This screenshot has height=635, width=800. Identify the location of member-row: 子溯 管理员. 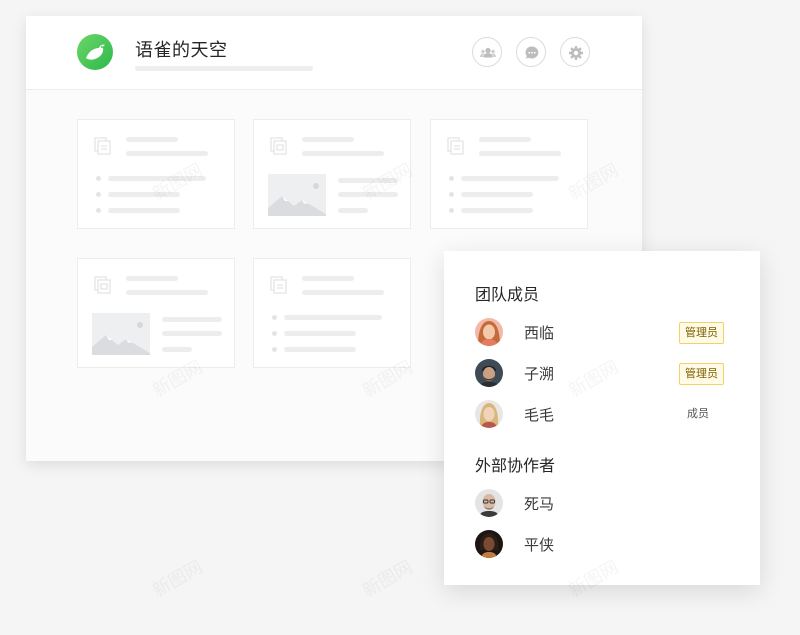
(602, 373).